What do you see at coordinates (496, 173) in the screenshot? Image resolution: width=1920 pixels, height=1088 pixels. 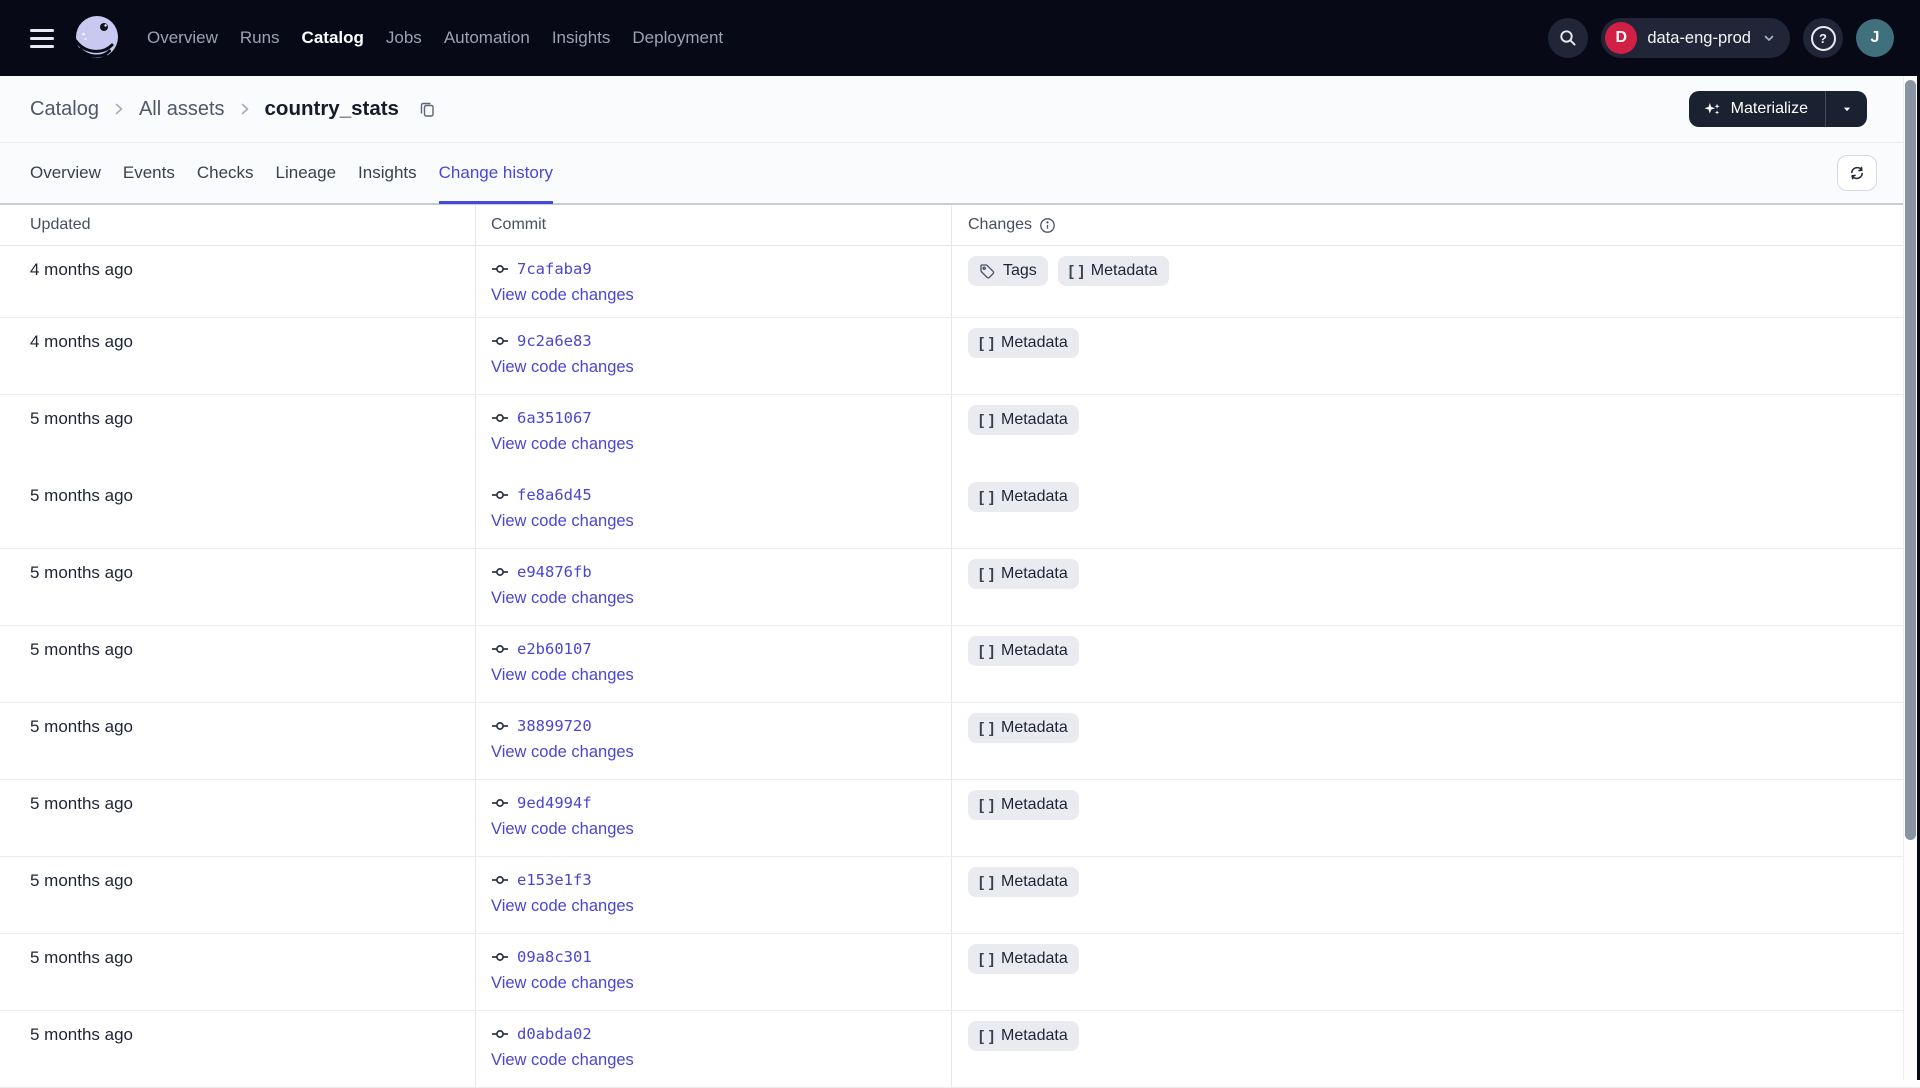 I see `tab-change-history: Change history` at bounding box center [496, 173].